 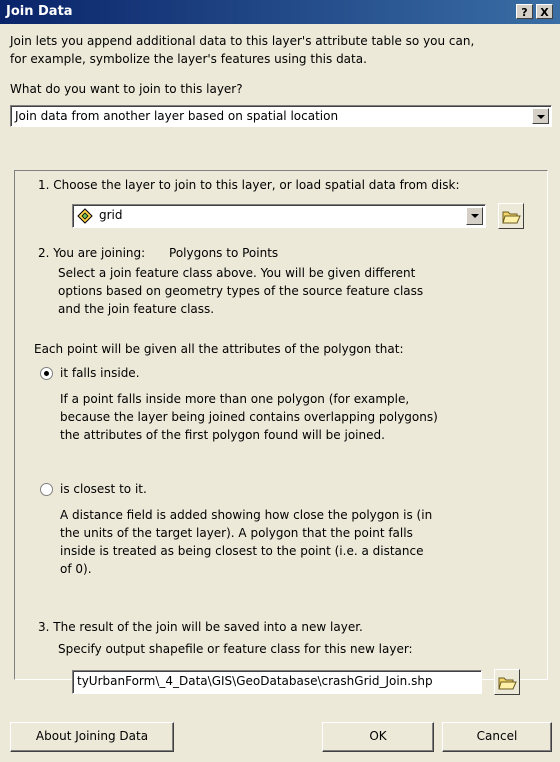 I want to click on help-button: ?, so click(x=524, y=11).